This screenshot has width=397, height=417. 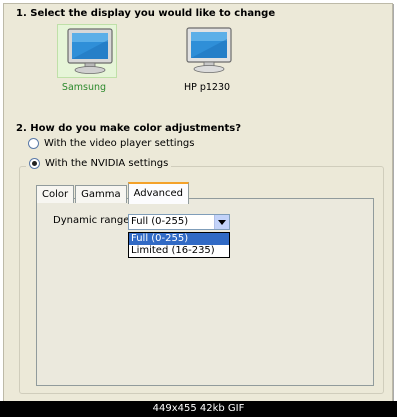 I want to click on select-value: Full (0-255), so click(x=160, y=221).